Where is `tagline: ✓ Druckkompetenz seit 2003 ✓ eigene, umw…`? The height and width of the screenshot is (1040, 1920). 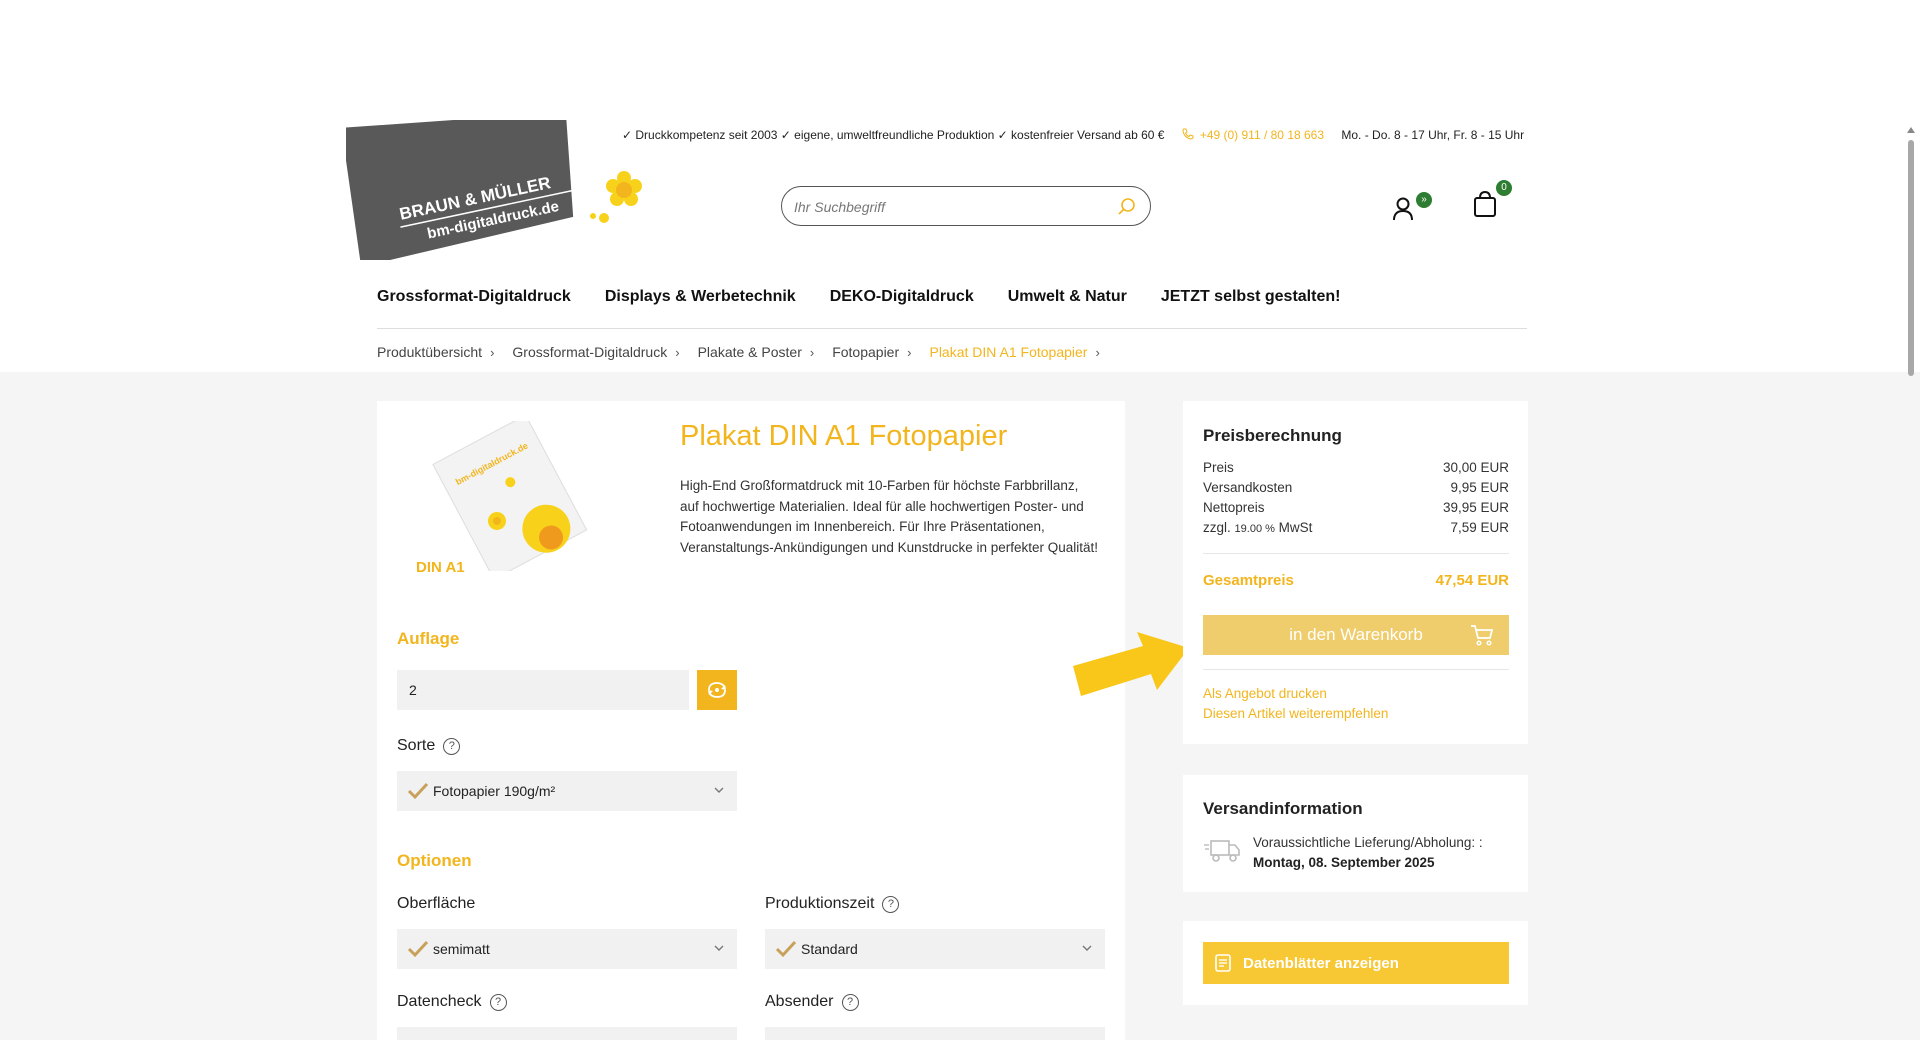 tagline: ✓ Druckkompetenz seit 2003 ✓ eigene, umw… is located at coordinates (893, 135).